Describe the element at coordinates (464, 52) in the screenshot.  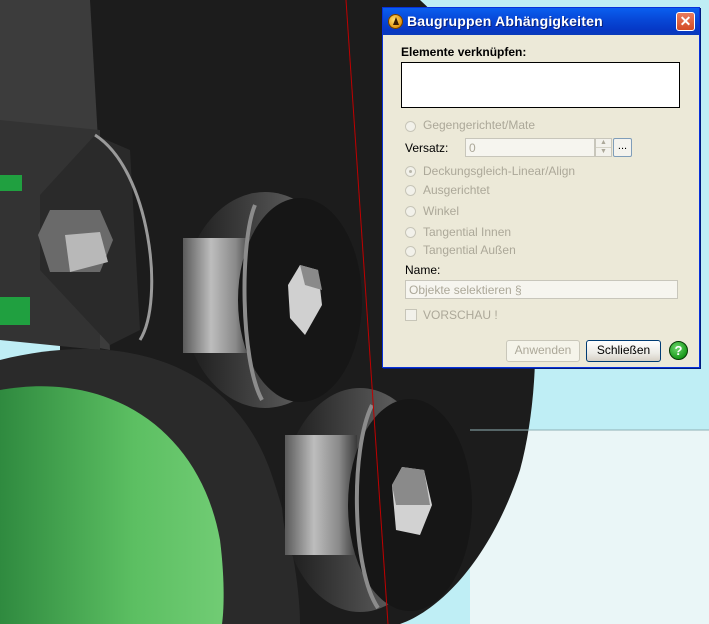
I see `link-elements-label: Elemente verknüpfen:` at that location.